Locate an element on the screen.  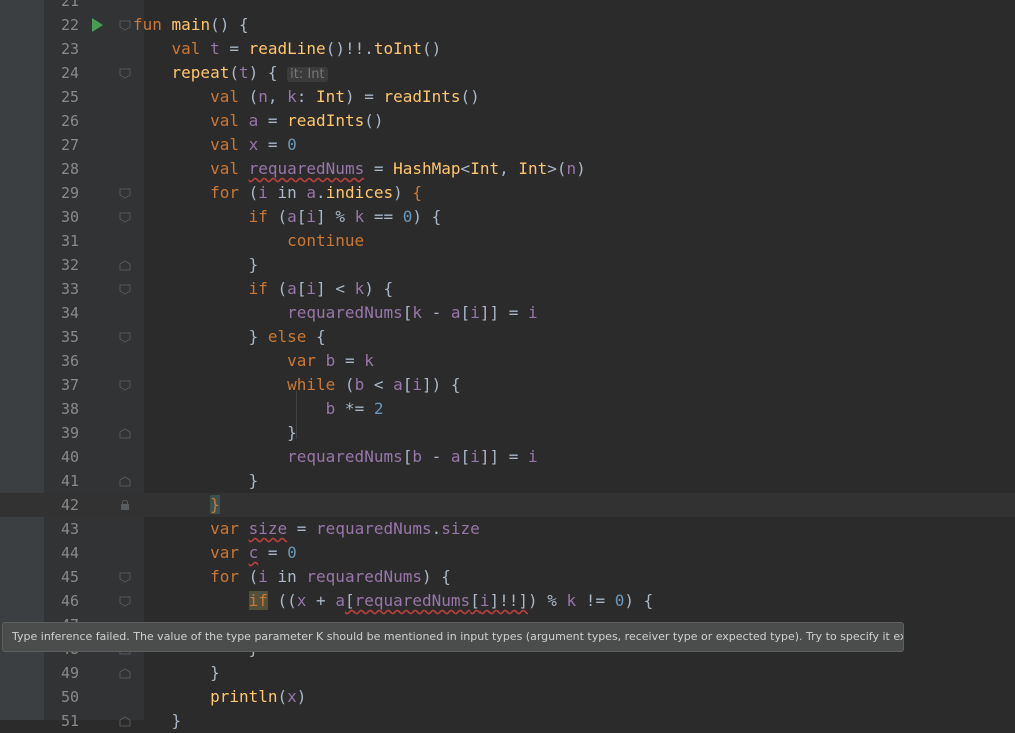
code-text: val (n, k: Int) = readInts() is located at coordinates (306, 97).